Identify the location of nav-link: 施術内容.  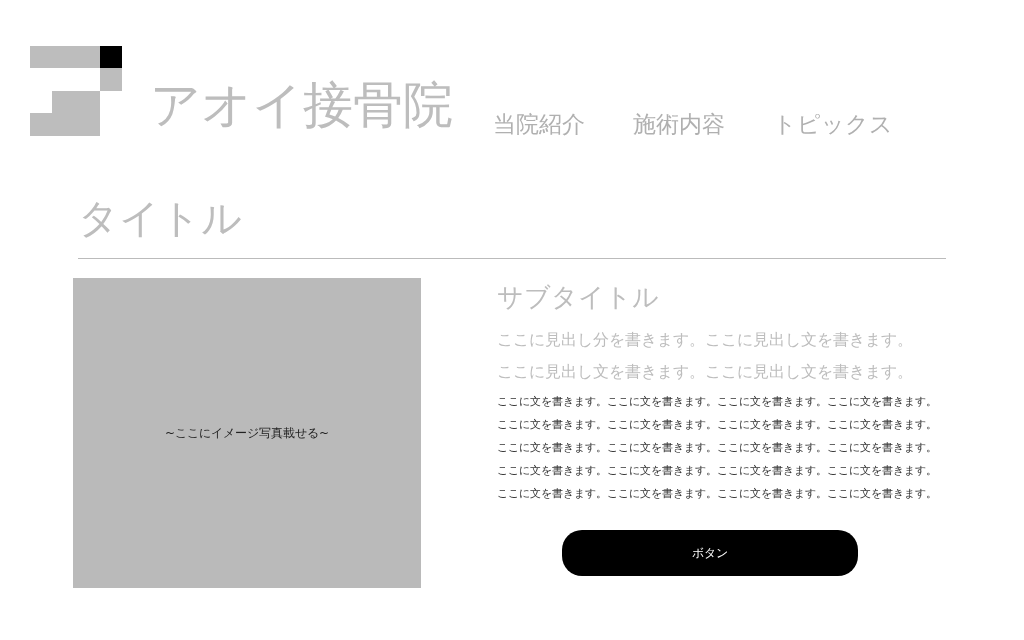
(679, 124).